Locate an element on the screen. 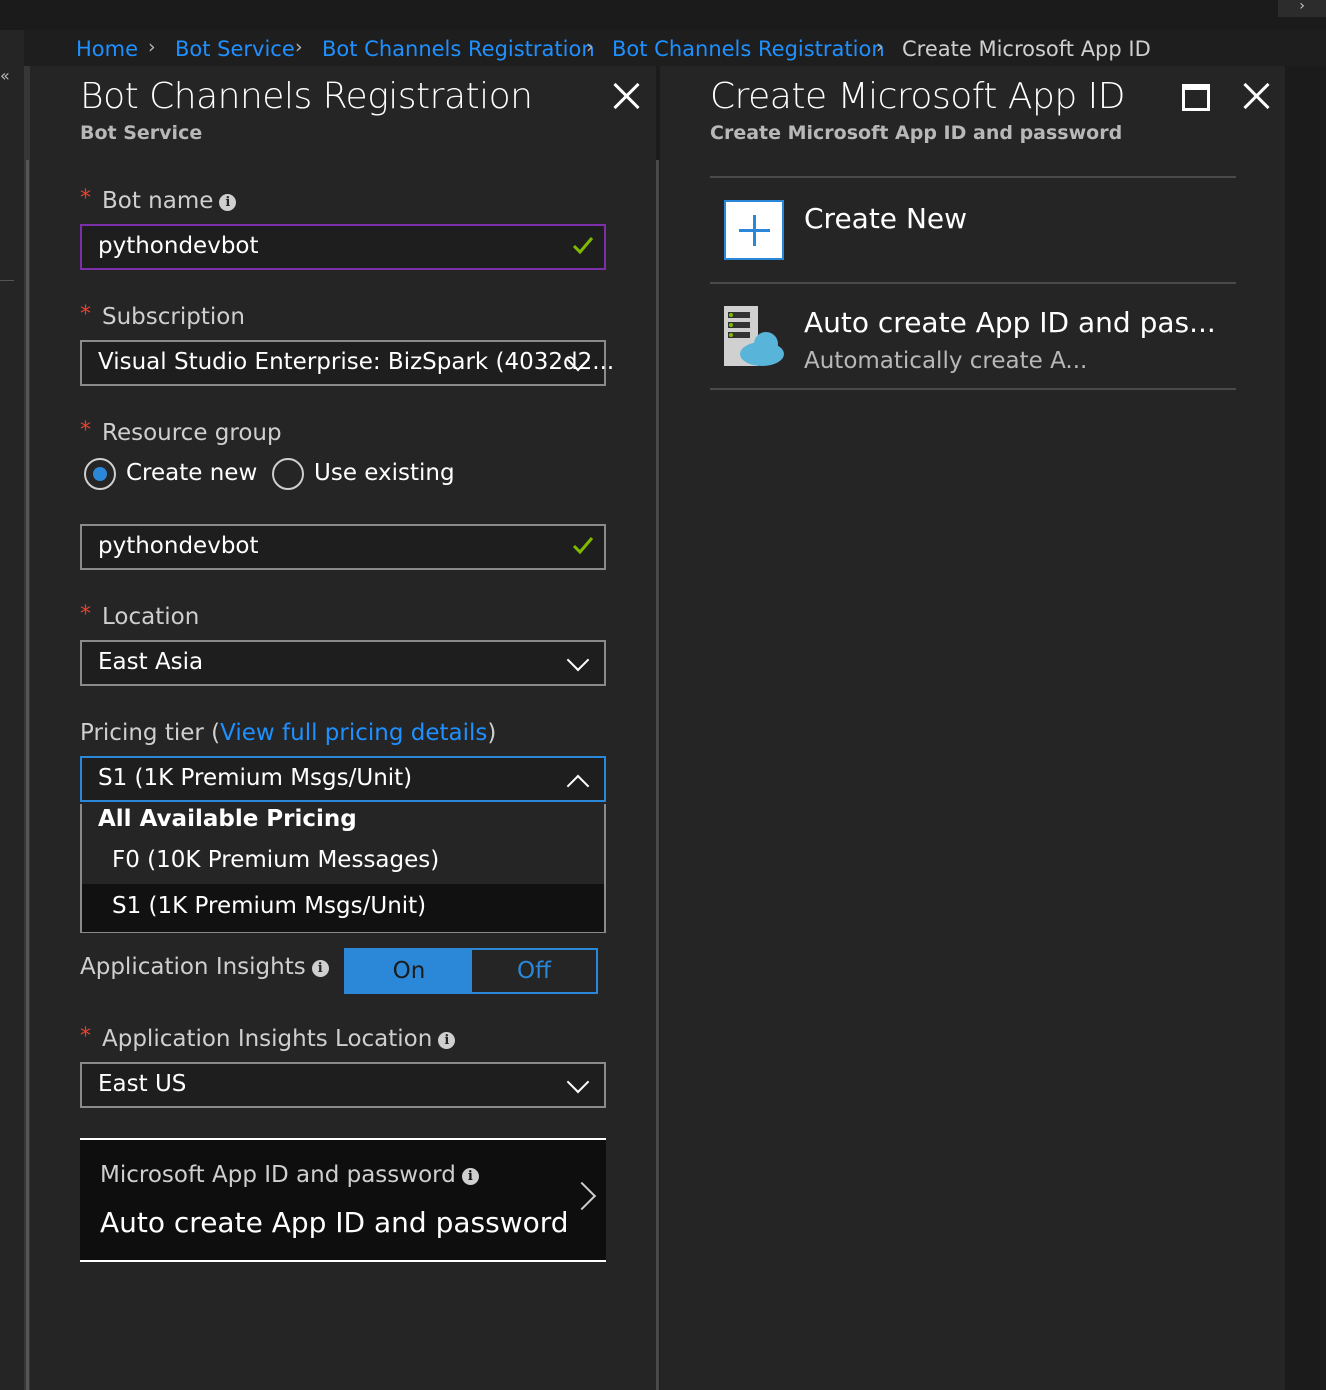  use-existing-label: Use existing is located at coordinates (384, 473).